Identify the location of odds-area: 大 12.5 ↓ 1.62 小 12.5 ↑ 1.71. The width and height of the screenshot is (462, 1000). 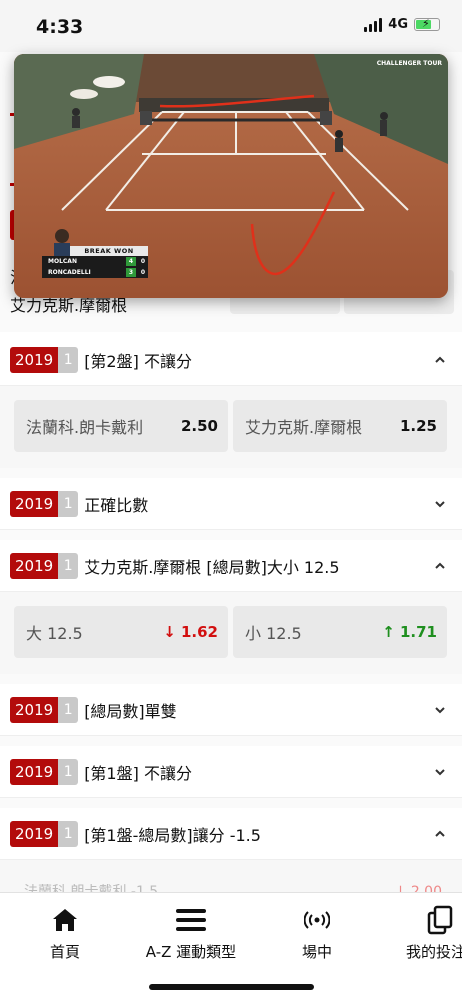
(231, 633).